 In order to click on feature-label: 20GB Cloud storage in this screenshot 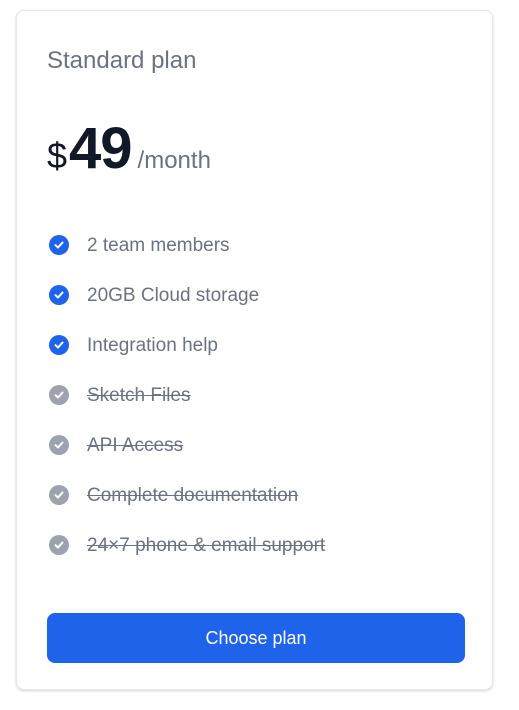, I will do `click(173, 295)`.